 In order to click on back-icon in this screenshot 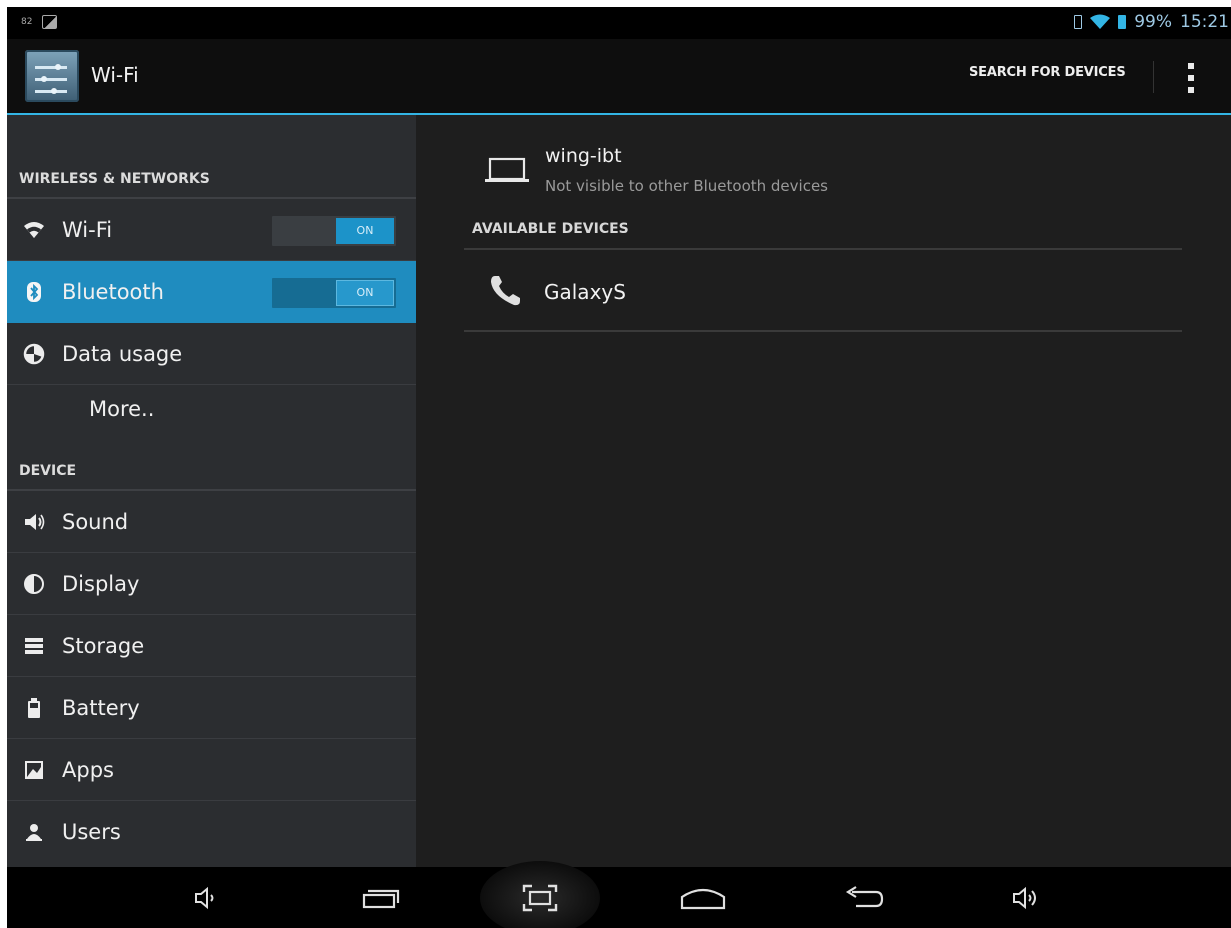, I will do `click(864, 896)`.